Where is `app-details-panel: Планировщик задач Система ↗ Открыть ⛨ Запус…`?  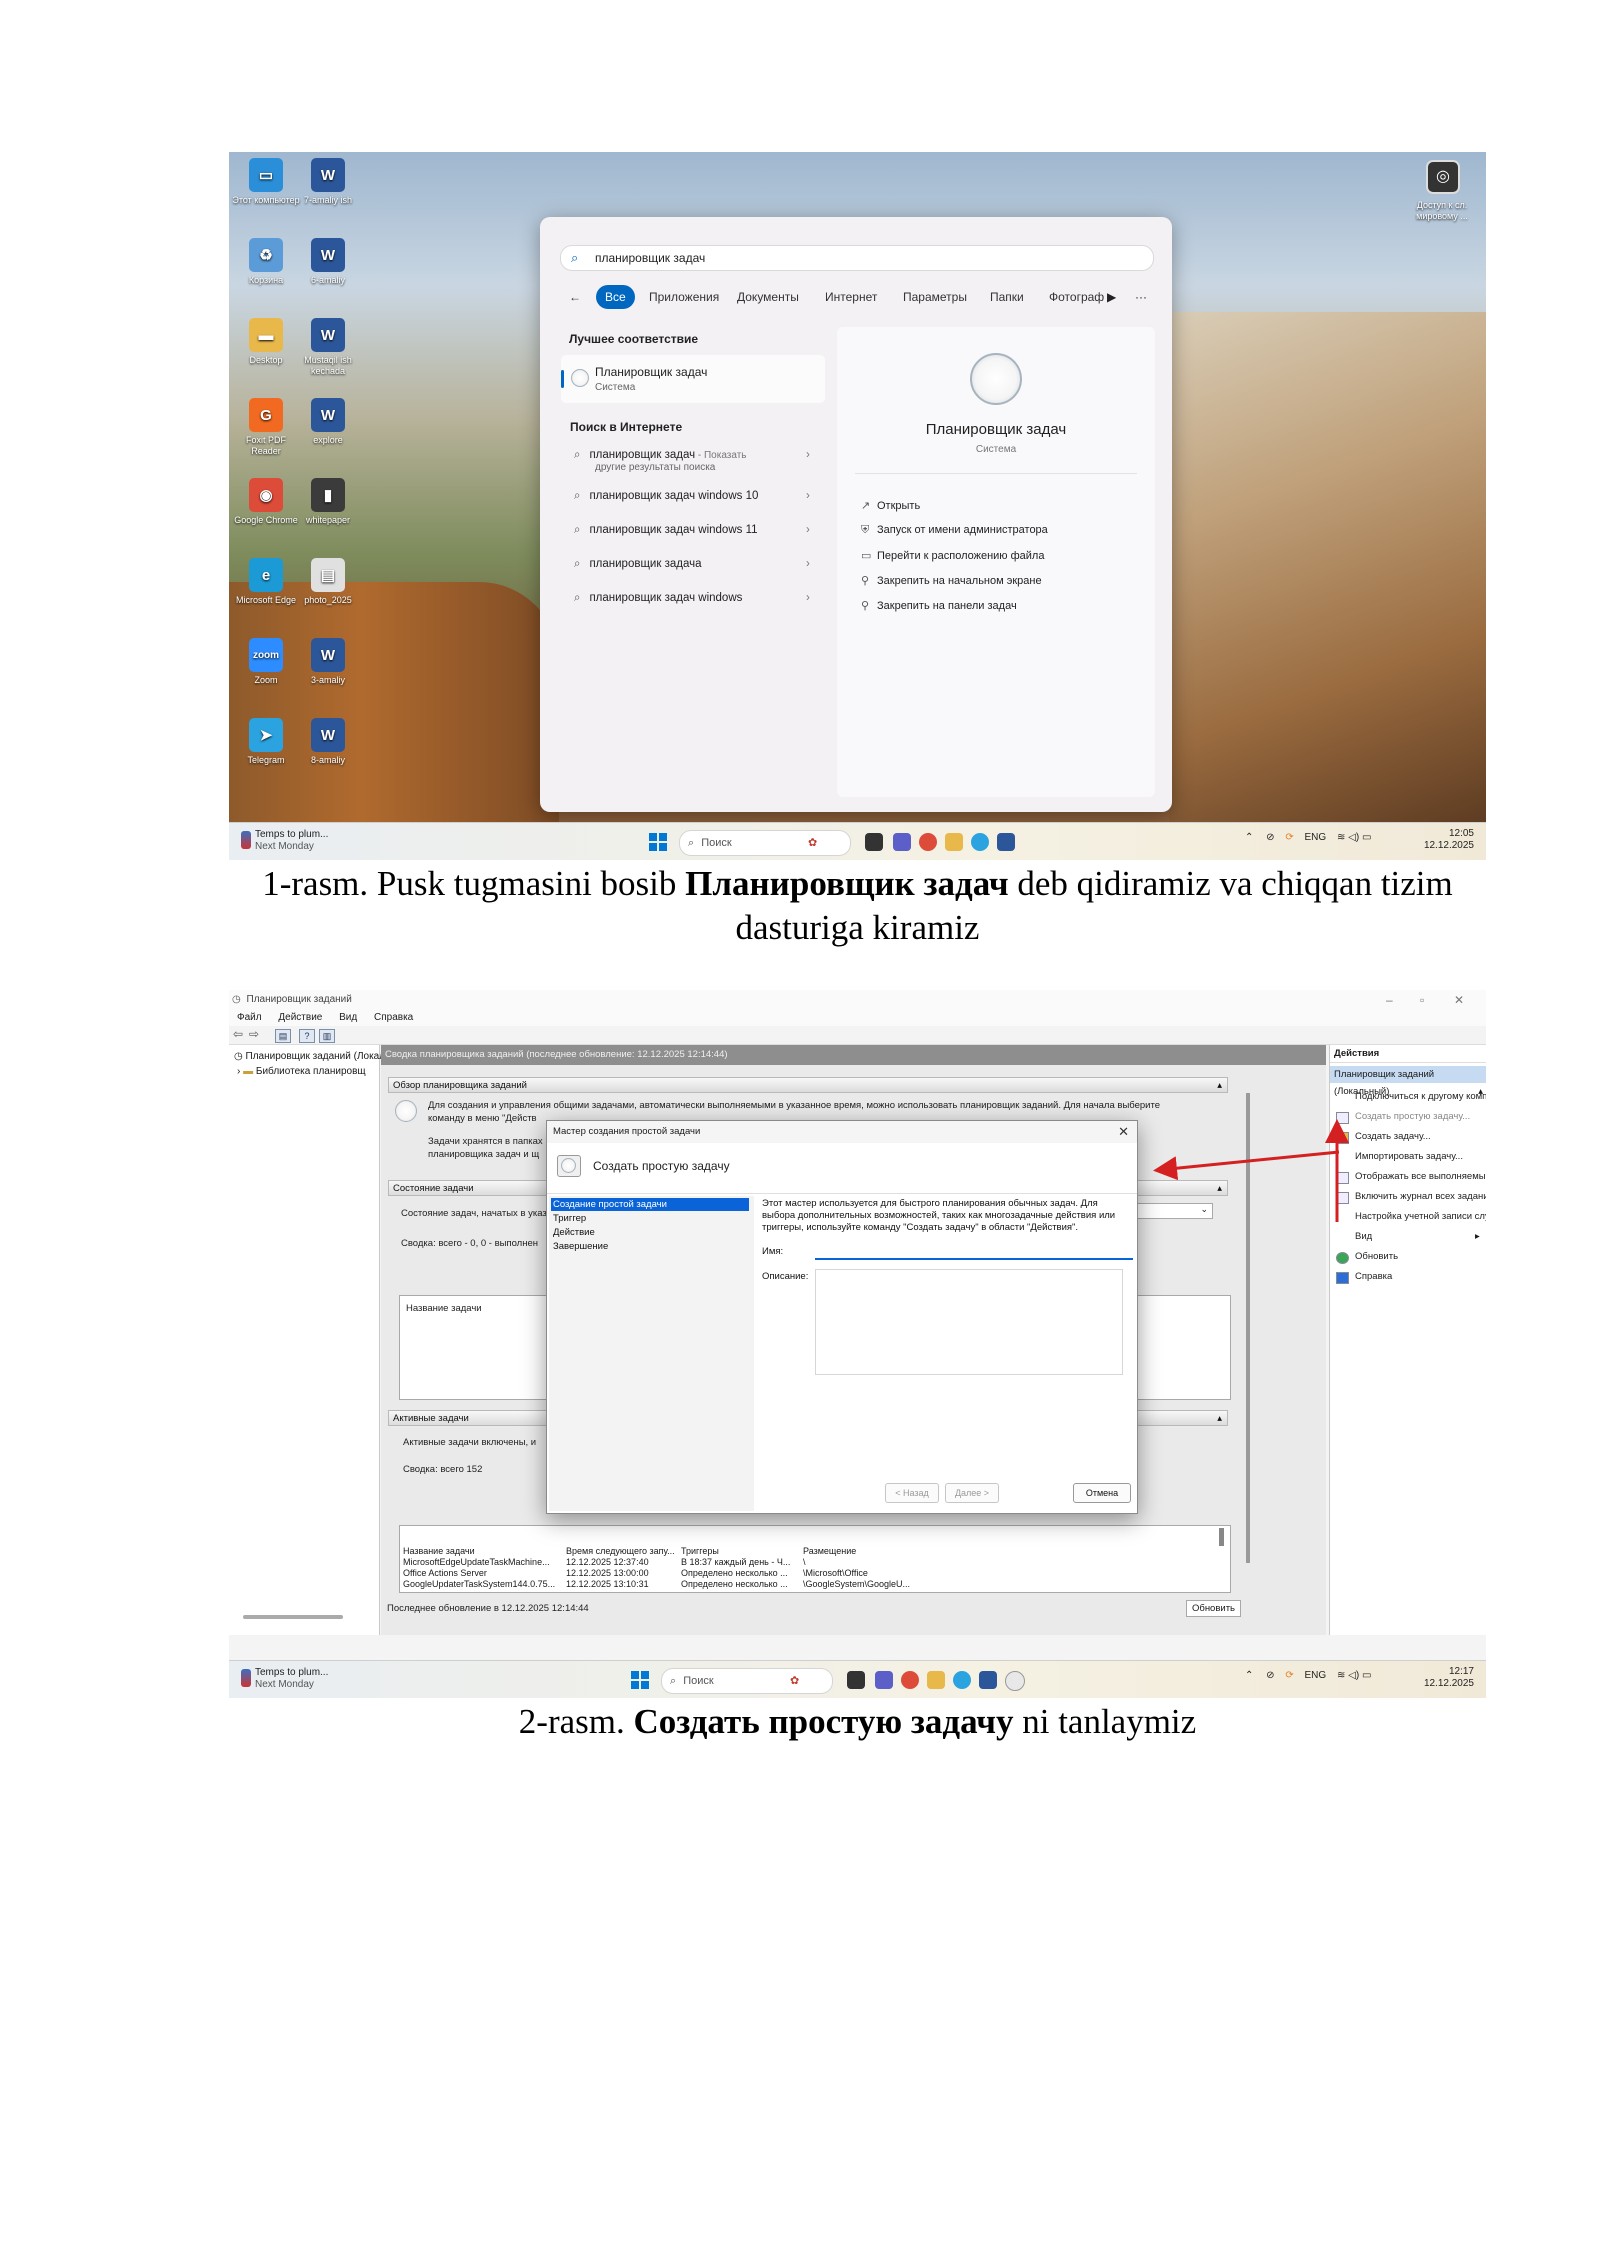 app-details-panel: Планировщик задач Система ↗ Открыть ⛨ Запус… is located at coordinates (996, 562).